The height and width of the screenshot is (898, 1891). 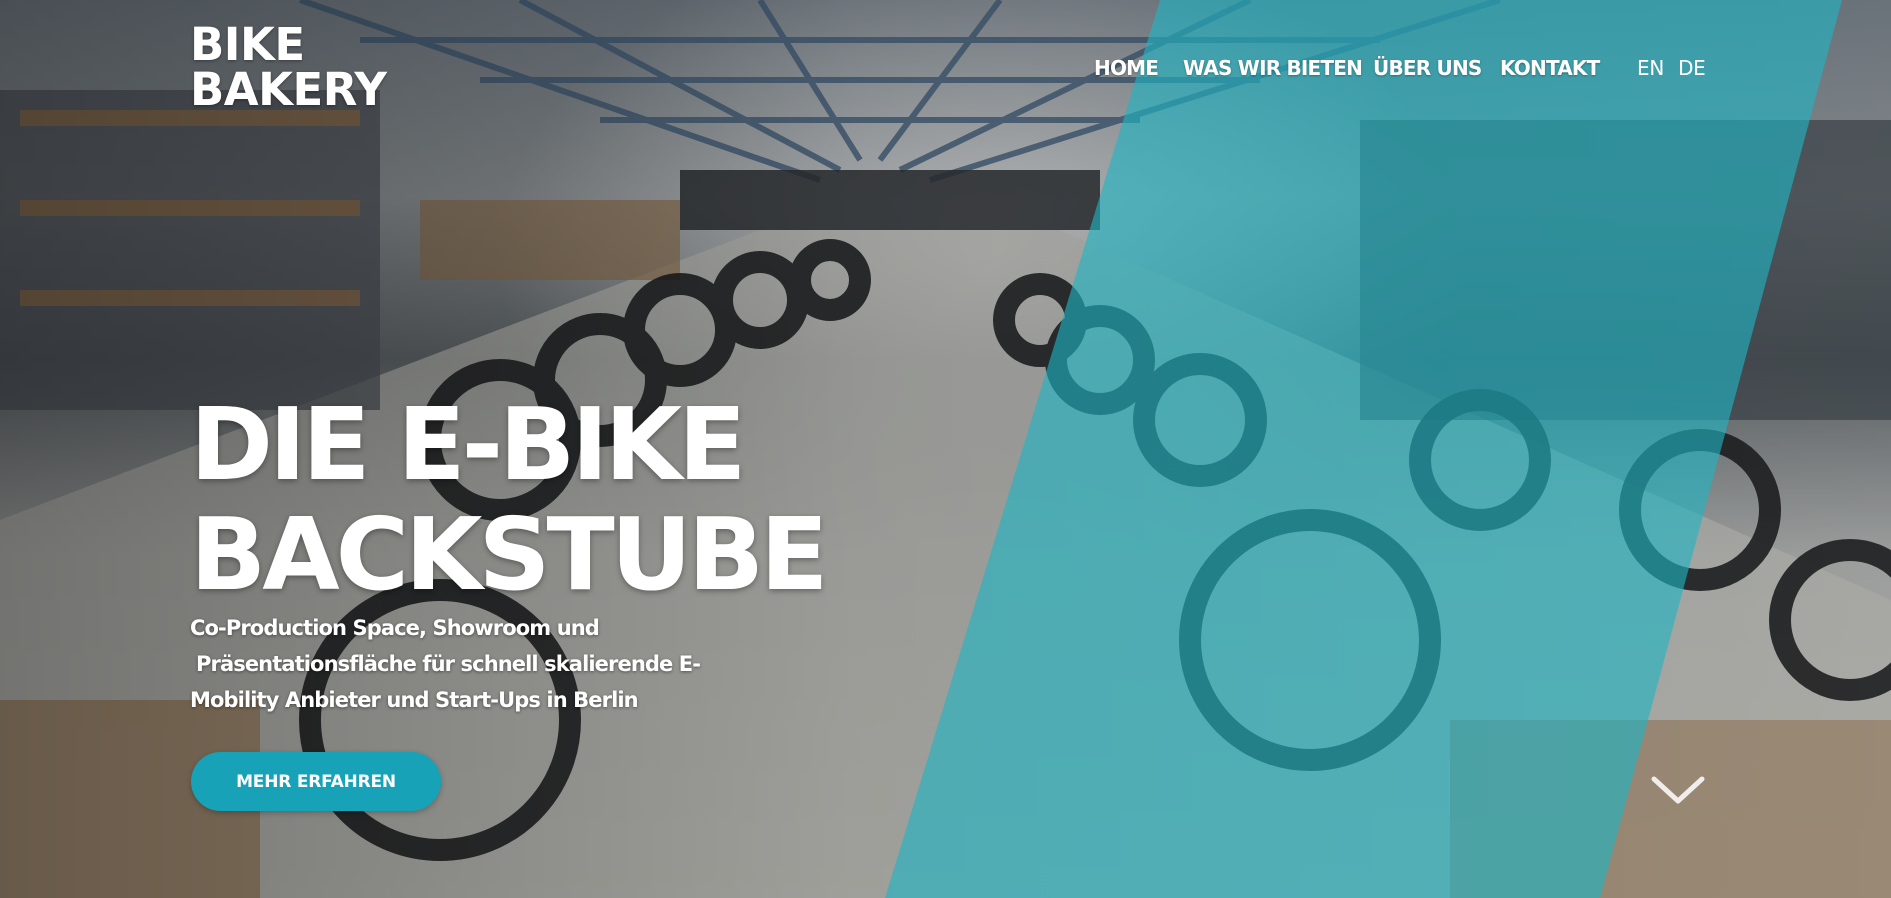 What do you see at coordinates (468, 444) in the screenshot?
I see `headline-line-1: DIE E-BIKE` at bounding box center [468, 444].